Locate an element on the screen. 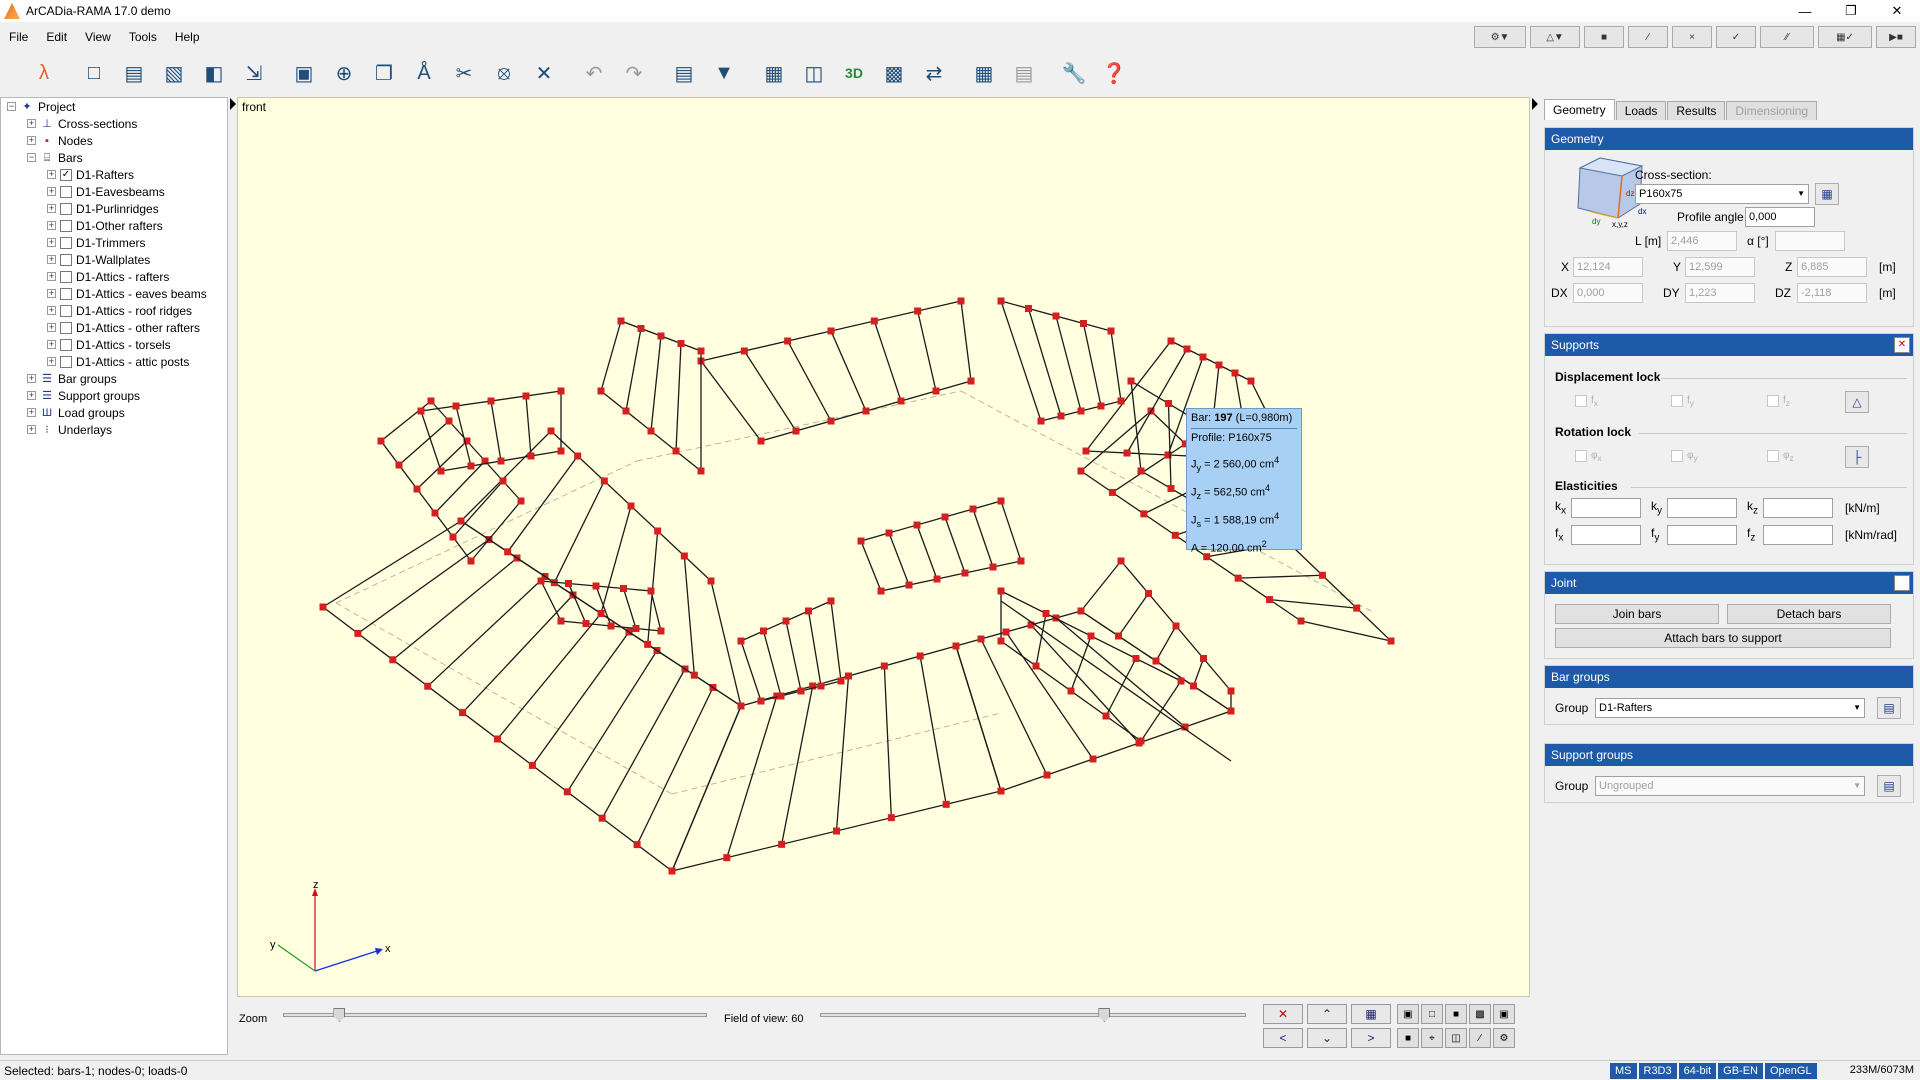 The image size is (1920, 1080). view-perspective-icon: ◫ is located at coordinates (1456, 1038).